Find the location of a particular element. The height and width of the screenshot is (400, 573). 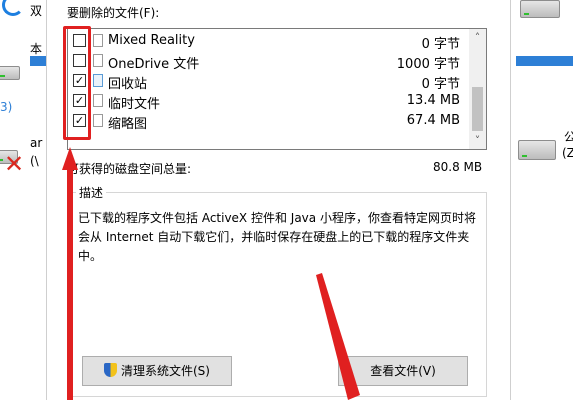

file-size: 67.4 MB is located at coordinates (433, 120).